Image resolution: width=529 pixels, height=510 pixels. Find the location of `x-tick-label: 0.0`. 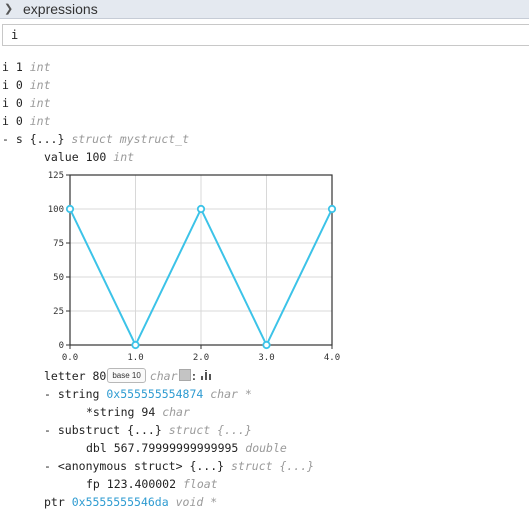

x-tick-label: 0.0 is located at coordinates (70, 358).